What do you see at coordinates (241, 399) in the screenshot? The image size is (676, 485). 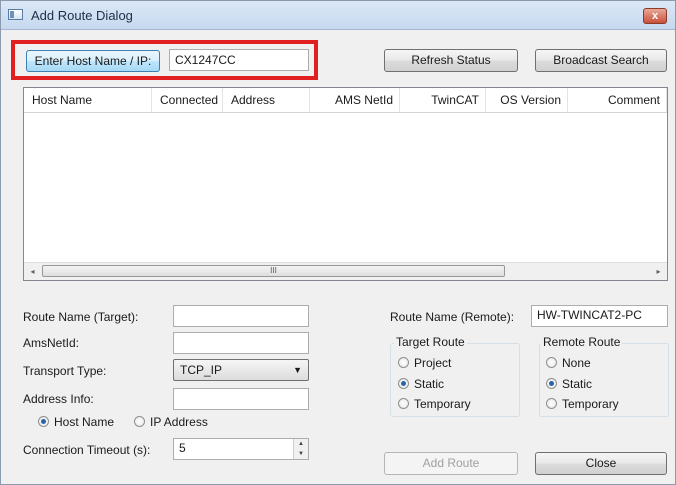 I see `address-info-input` at bounding box center [241, 399].